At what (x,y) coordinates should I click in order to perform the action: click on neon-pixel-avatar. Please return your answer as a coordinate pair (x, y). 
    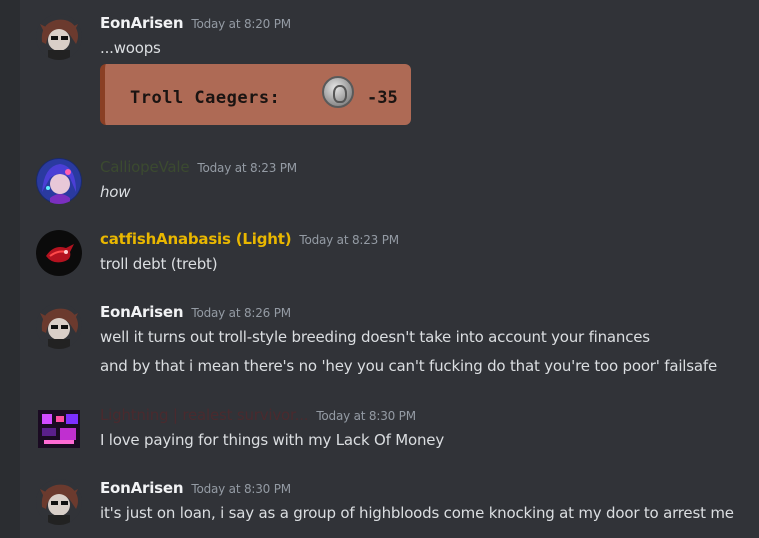
    Looking at the image, I should click on (59, 429).